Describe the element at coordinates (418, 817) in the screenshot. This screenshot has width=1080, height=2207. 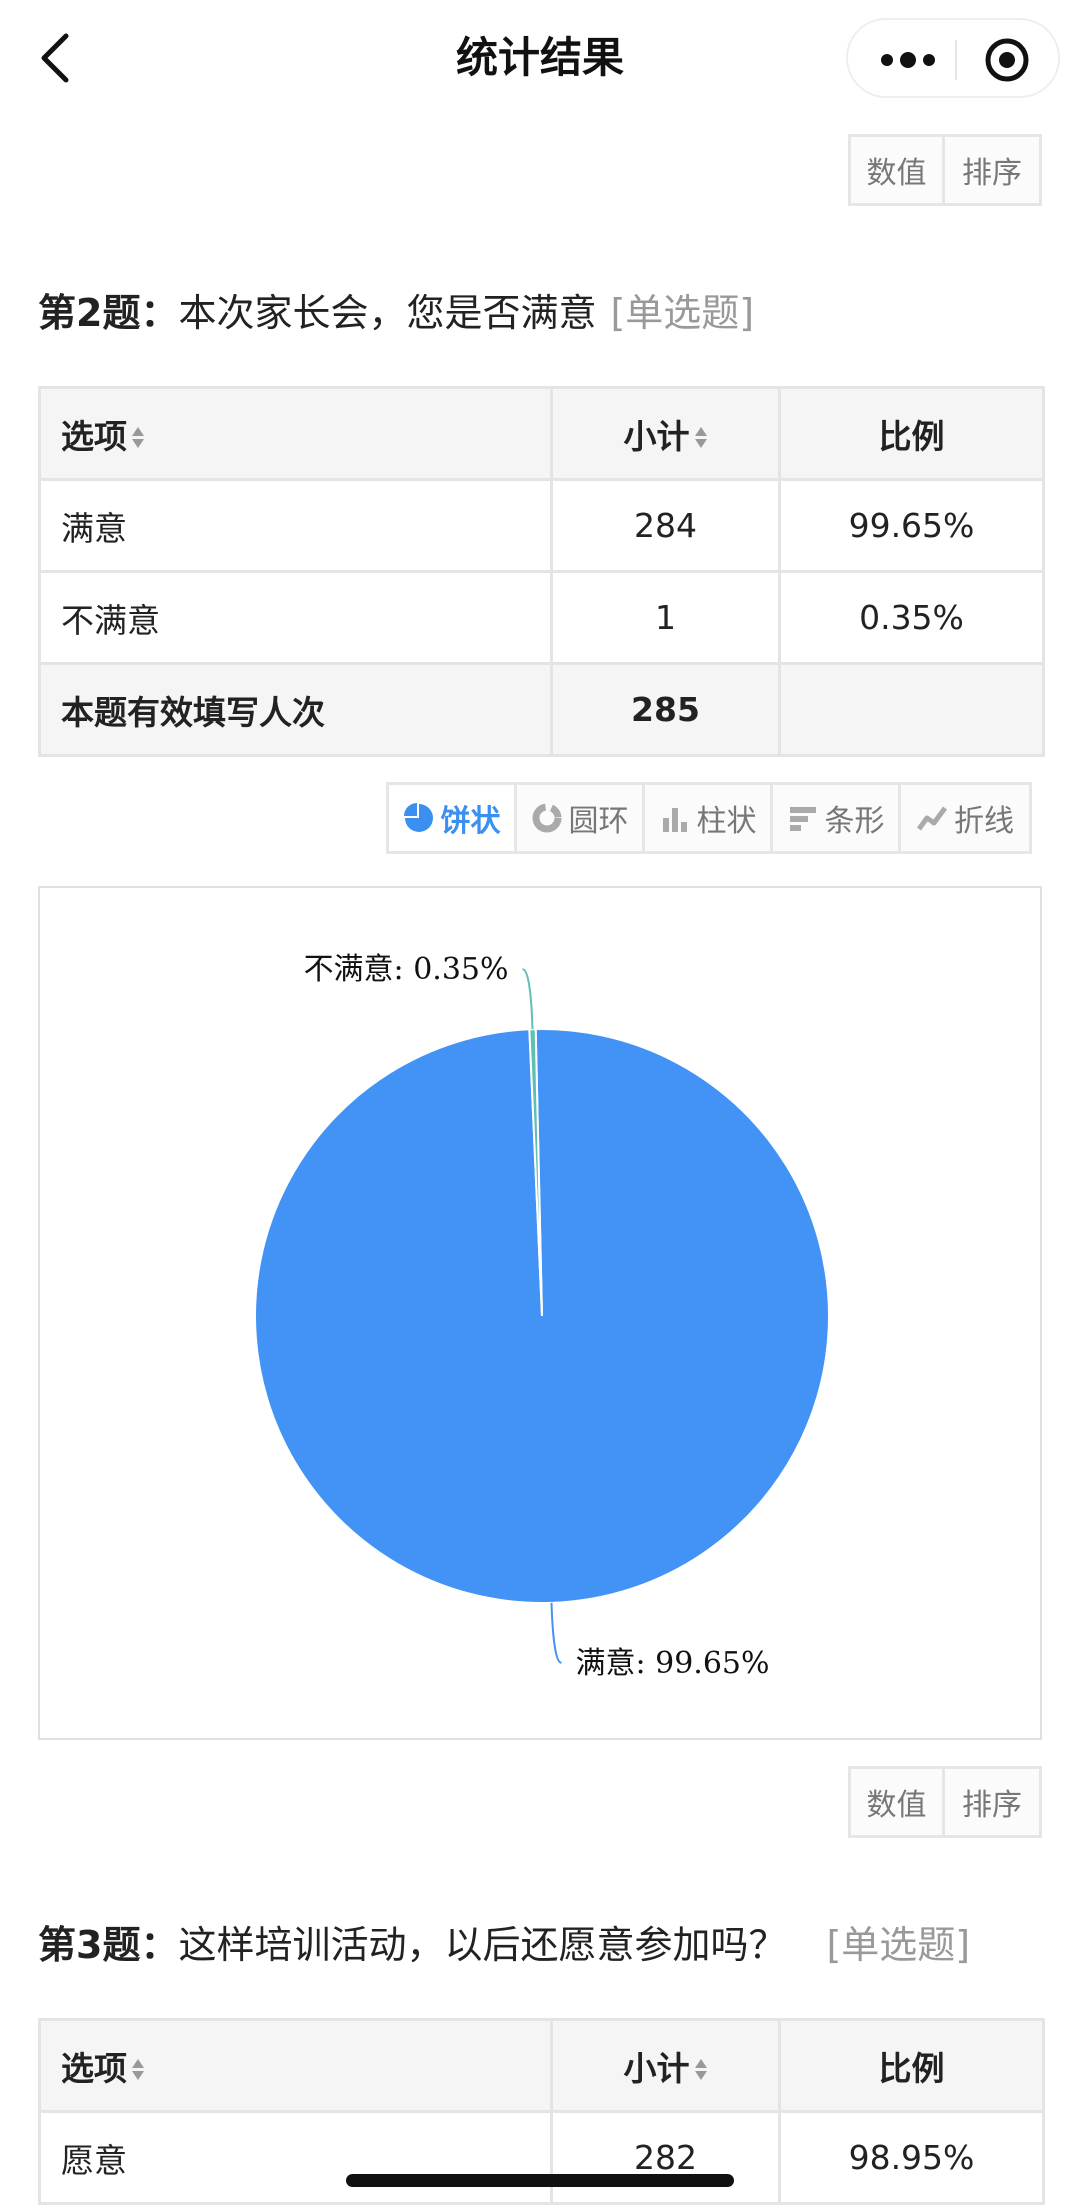
I see `pie-chart-icon` at that location.